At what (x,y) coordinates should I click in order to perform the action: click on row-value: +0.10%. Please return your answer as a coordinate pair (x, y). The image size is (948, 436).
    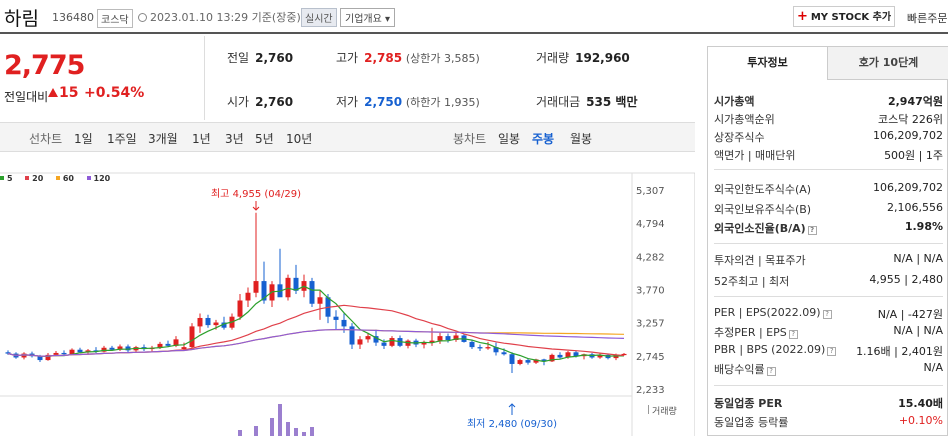
    Looking at the image, I should click on (920, 420).